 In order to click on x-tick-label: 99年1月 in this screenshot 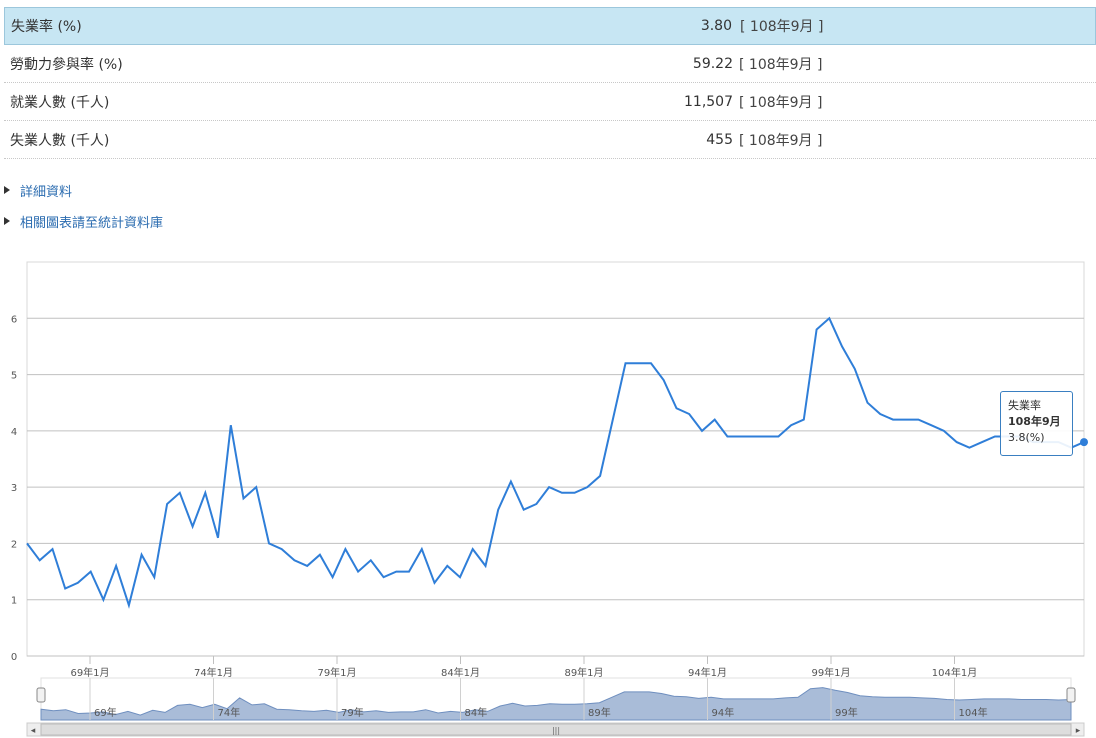, I will do `click(830, 672)`.